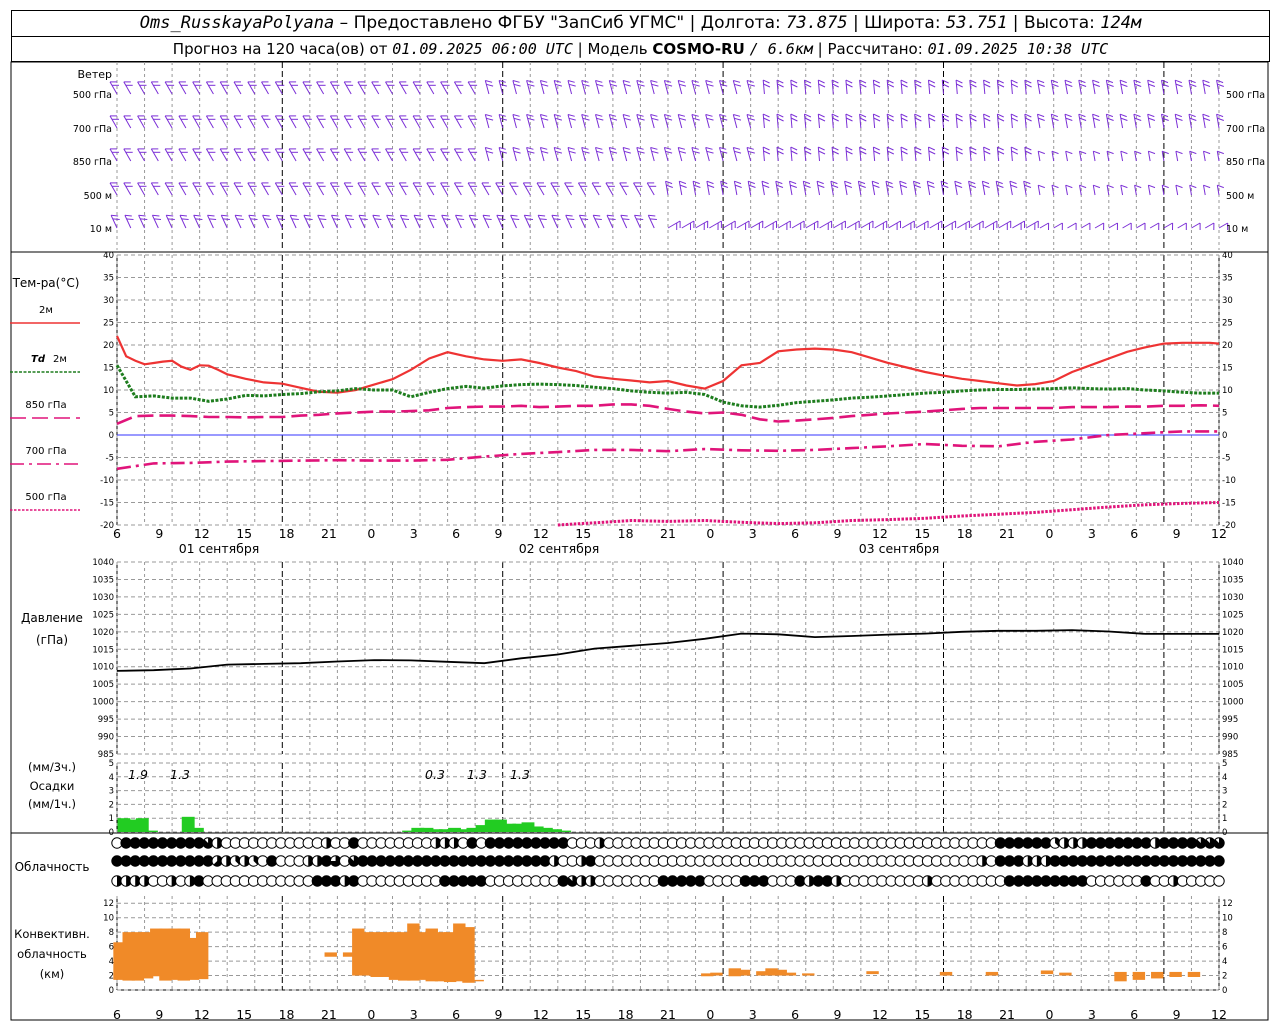  What do you see at coordinates (872, 973) in the screenshot?
I see `conv-bar` at bounding box center [872, 973].